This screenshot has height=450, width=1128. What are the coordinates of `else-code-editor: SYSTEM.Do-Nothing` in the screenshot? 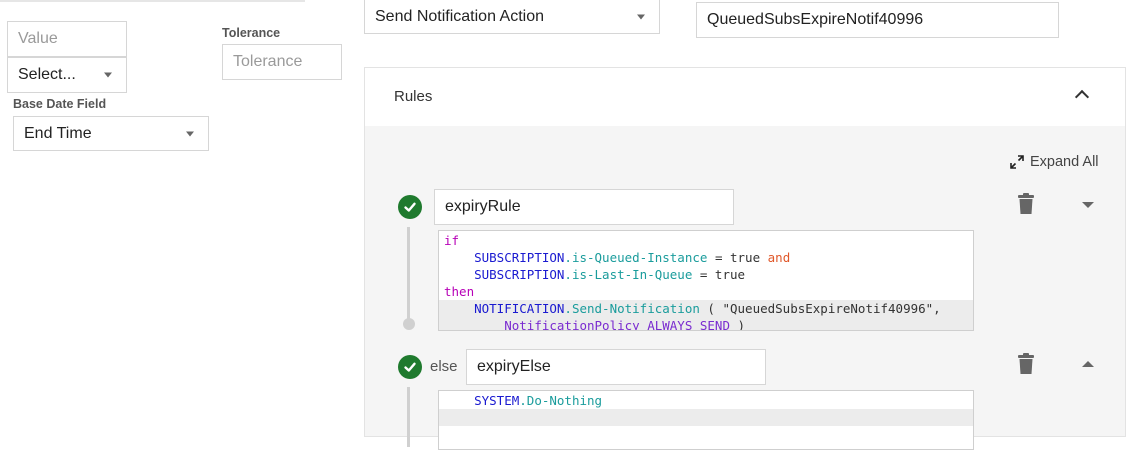 It's located at (706, 420).